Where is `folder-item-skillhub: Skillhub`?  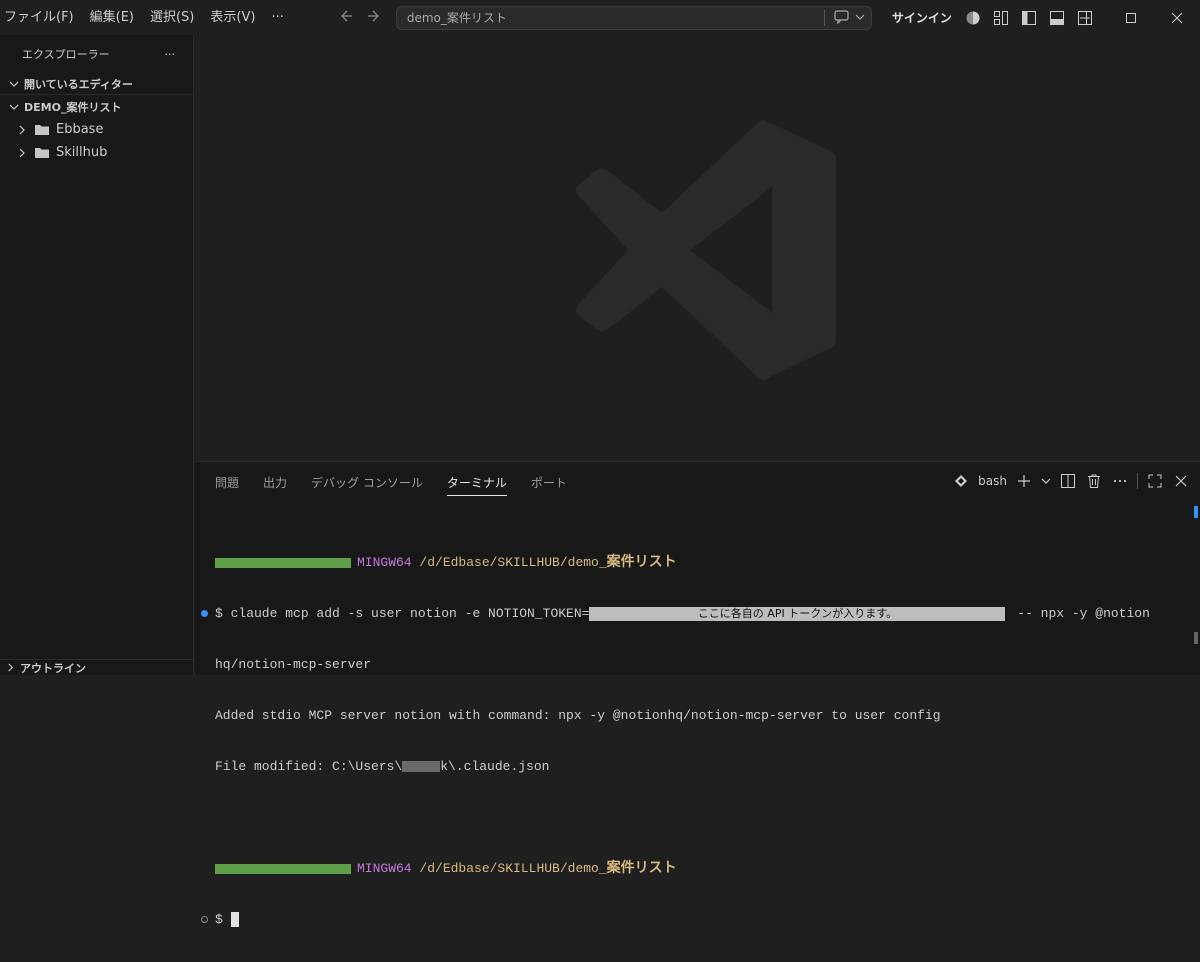
folder-item-skillhub: Skillhub is located at coordinates (96, 152).